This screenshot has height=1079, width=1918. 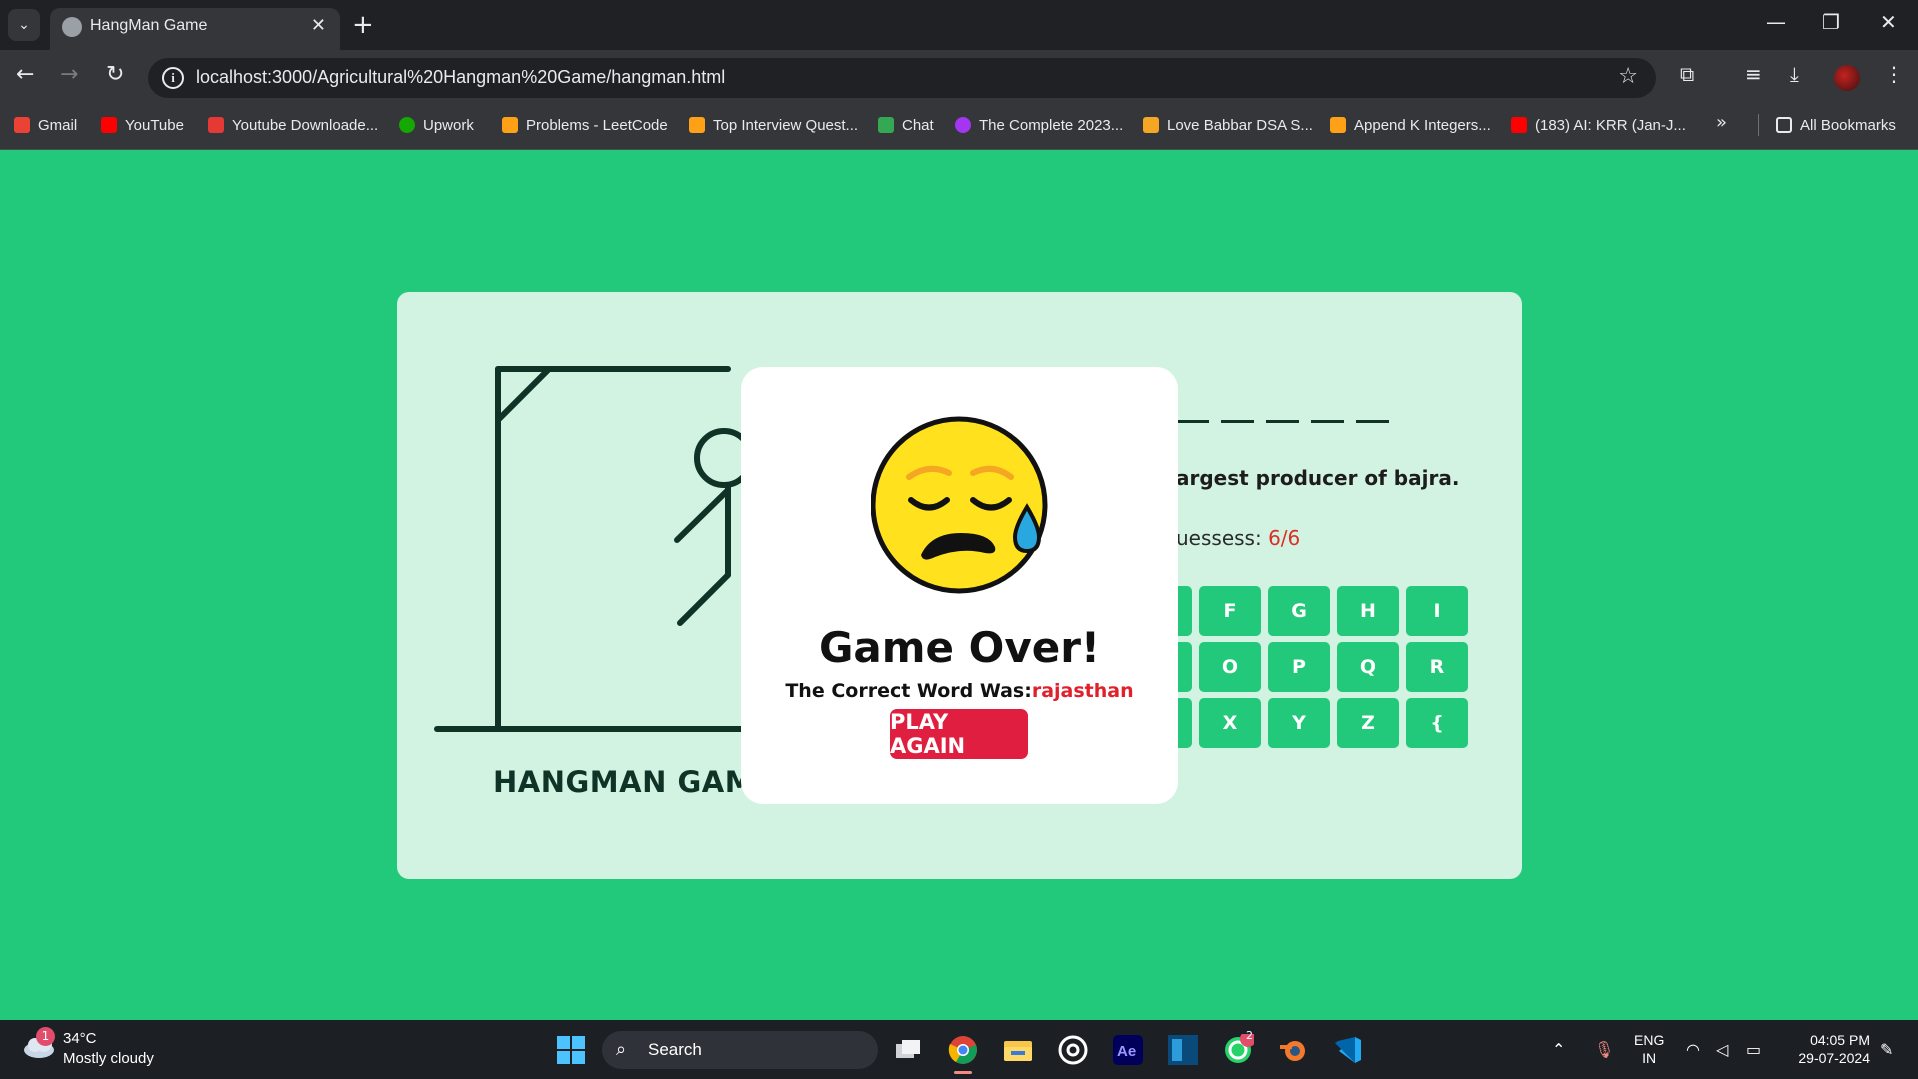 What do you see at coordinates (959, 734) in the screenshot?
I see `play-again-button: PLAY AGAIN` at bounding box center [959, 734].